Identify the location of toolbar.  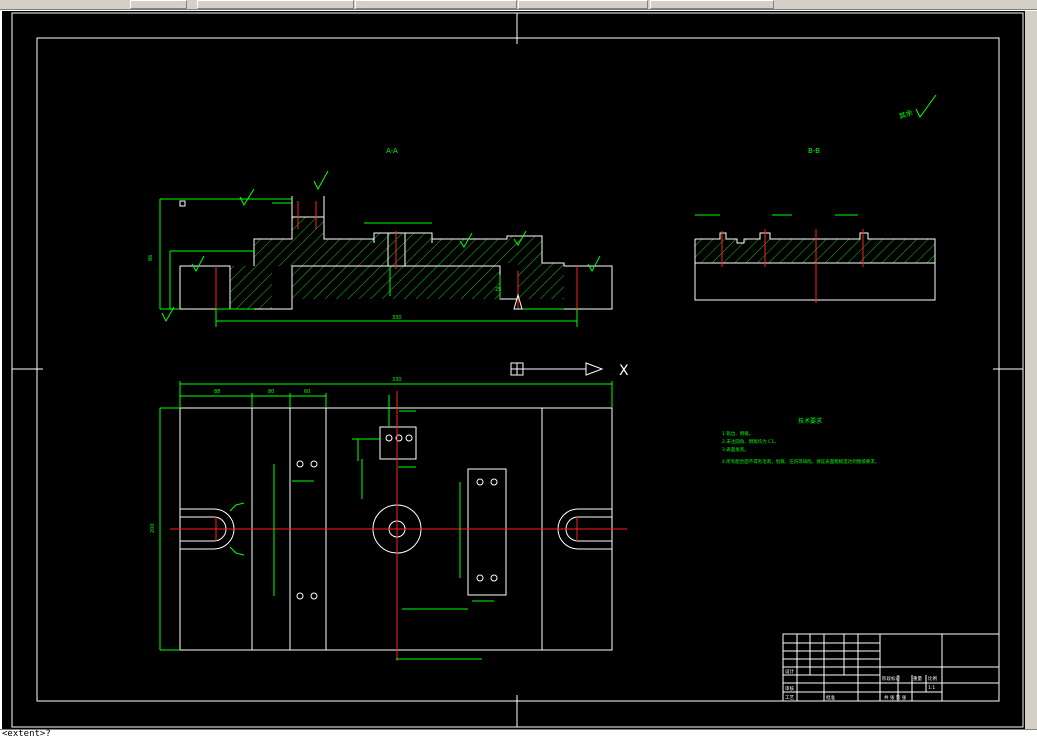
(518, 5).